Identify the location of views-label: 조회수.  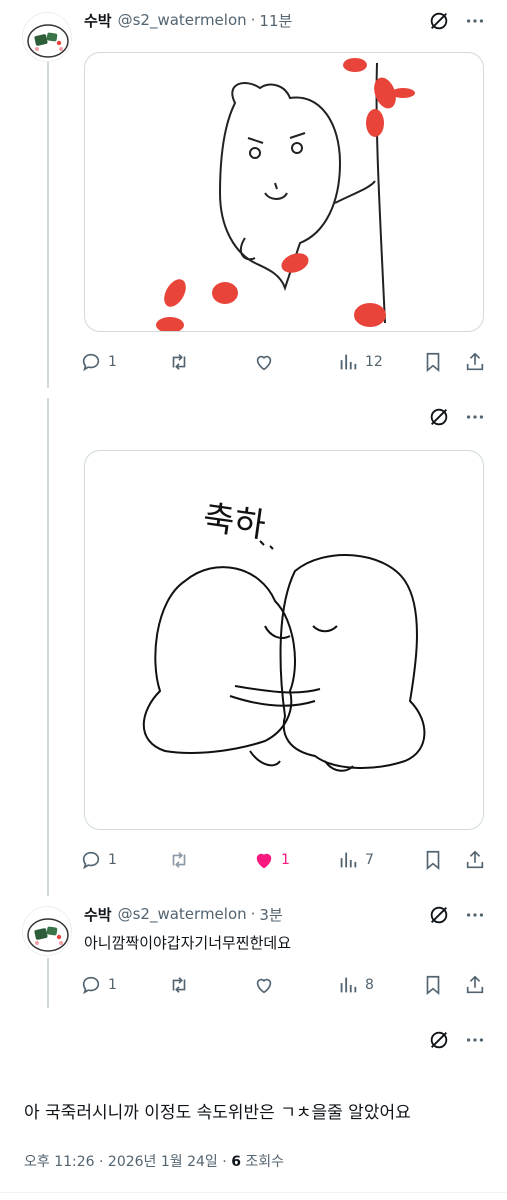
(265, 1162).